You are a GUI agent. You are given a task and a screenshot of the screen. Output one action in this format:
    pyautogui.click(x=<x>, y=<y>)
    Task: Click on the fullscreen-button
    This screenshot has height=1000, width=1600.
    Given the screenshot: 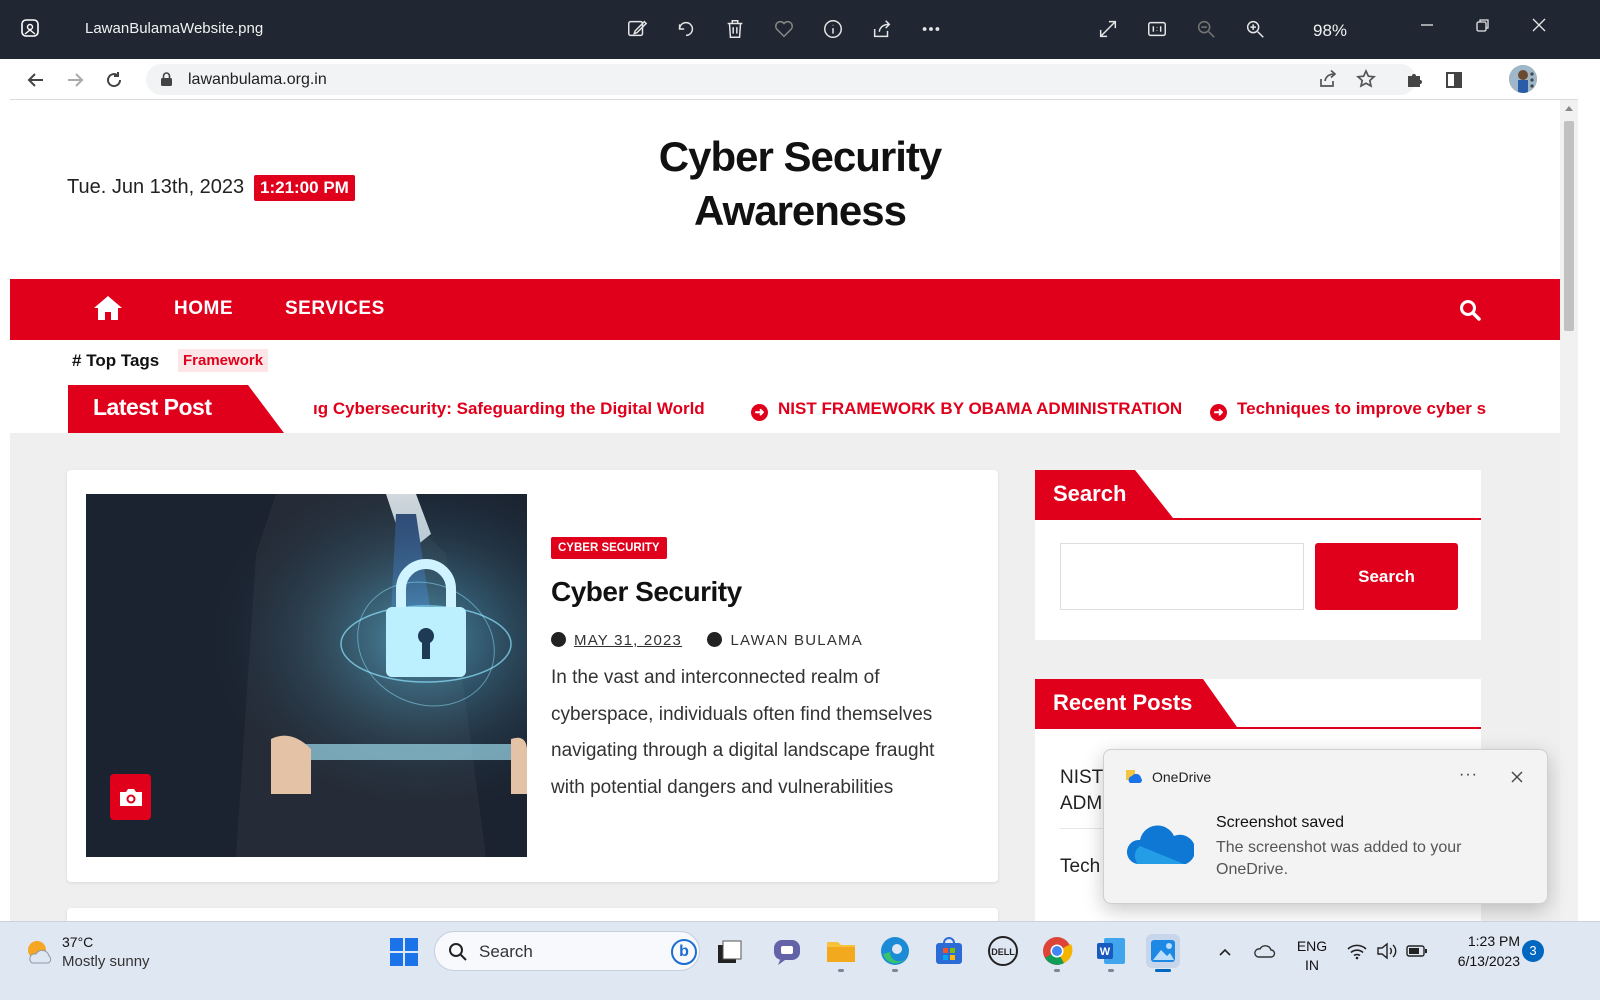 What is the action you would take?
    pyautogui.click(x=1108, y=29)
    